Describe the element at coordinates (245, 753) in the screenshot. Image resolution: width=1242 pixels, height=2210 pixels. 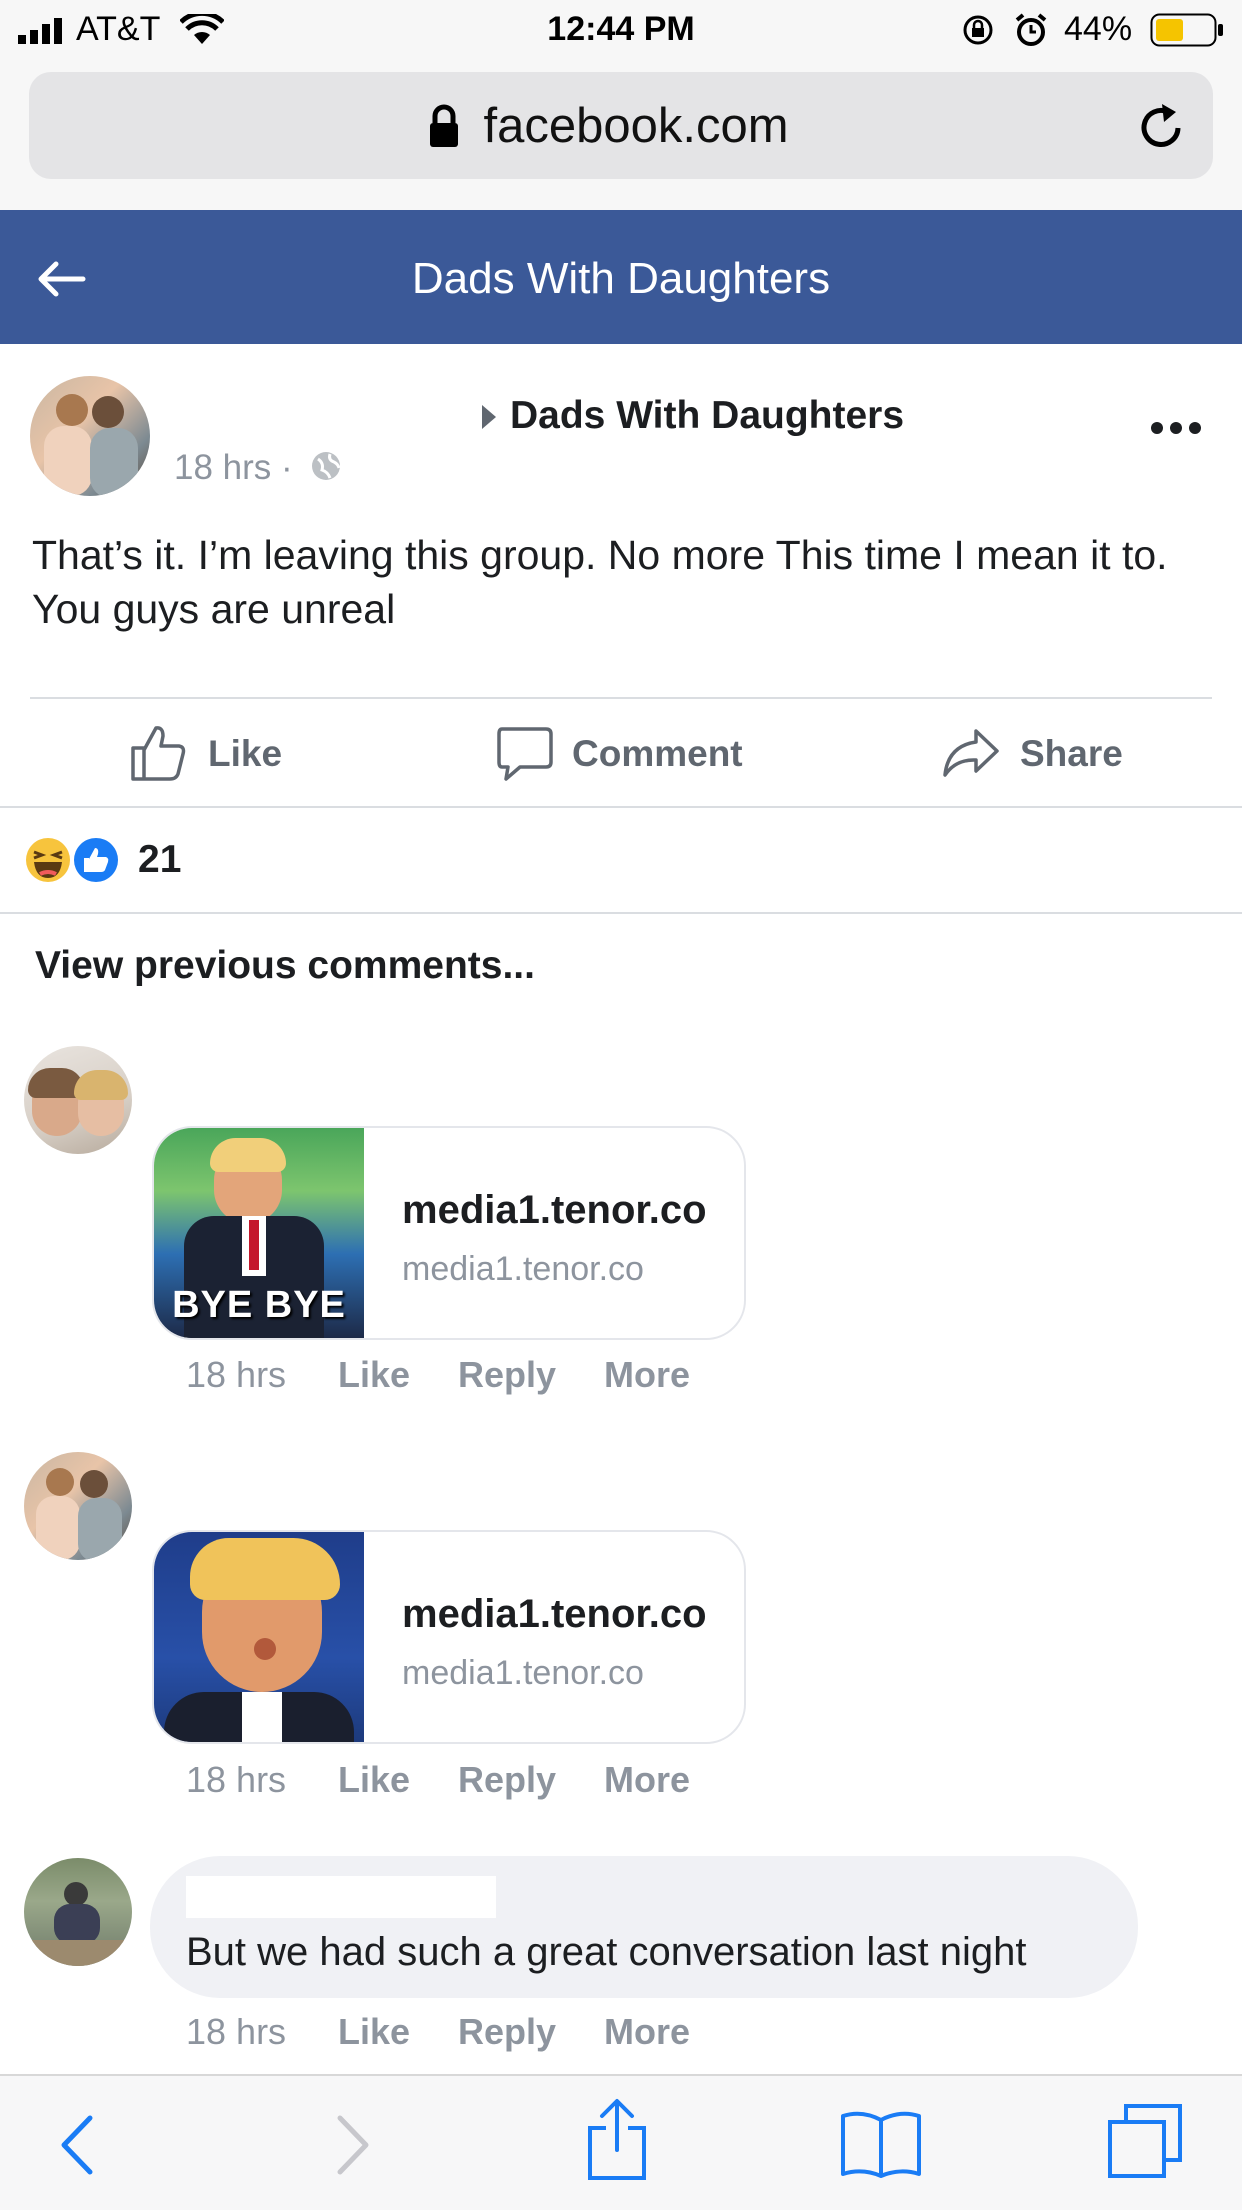
I see `like-label: Like` at that location.